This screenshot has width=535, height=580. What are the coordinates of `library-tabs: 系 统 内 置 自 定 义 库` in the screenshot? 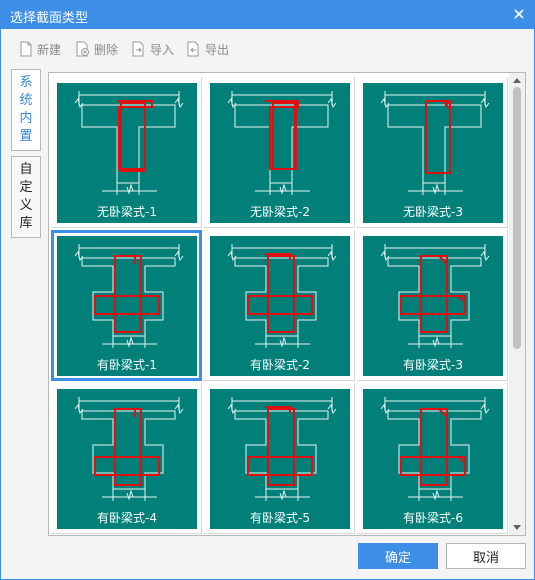 It's located at (28, 156).